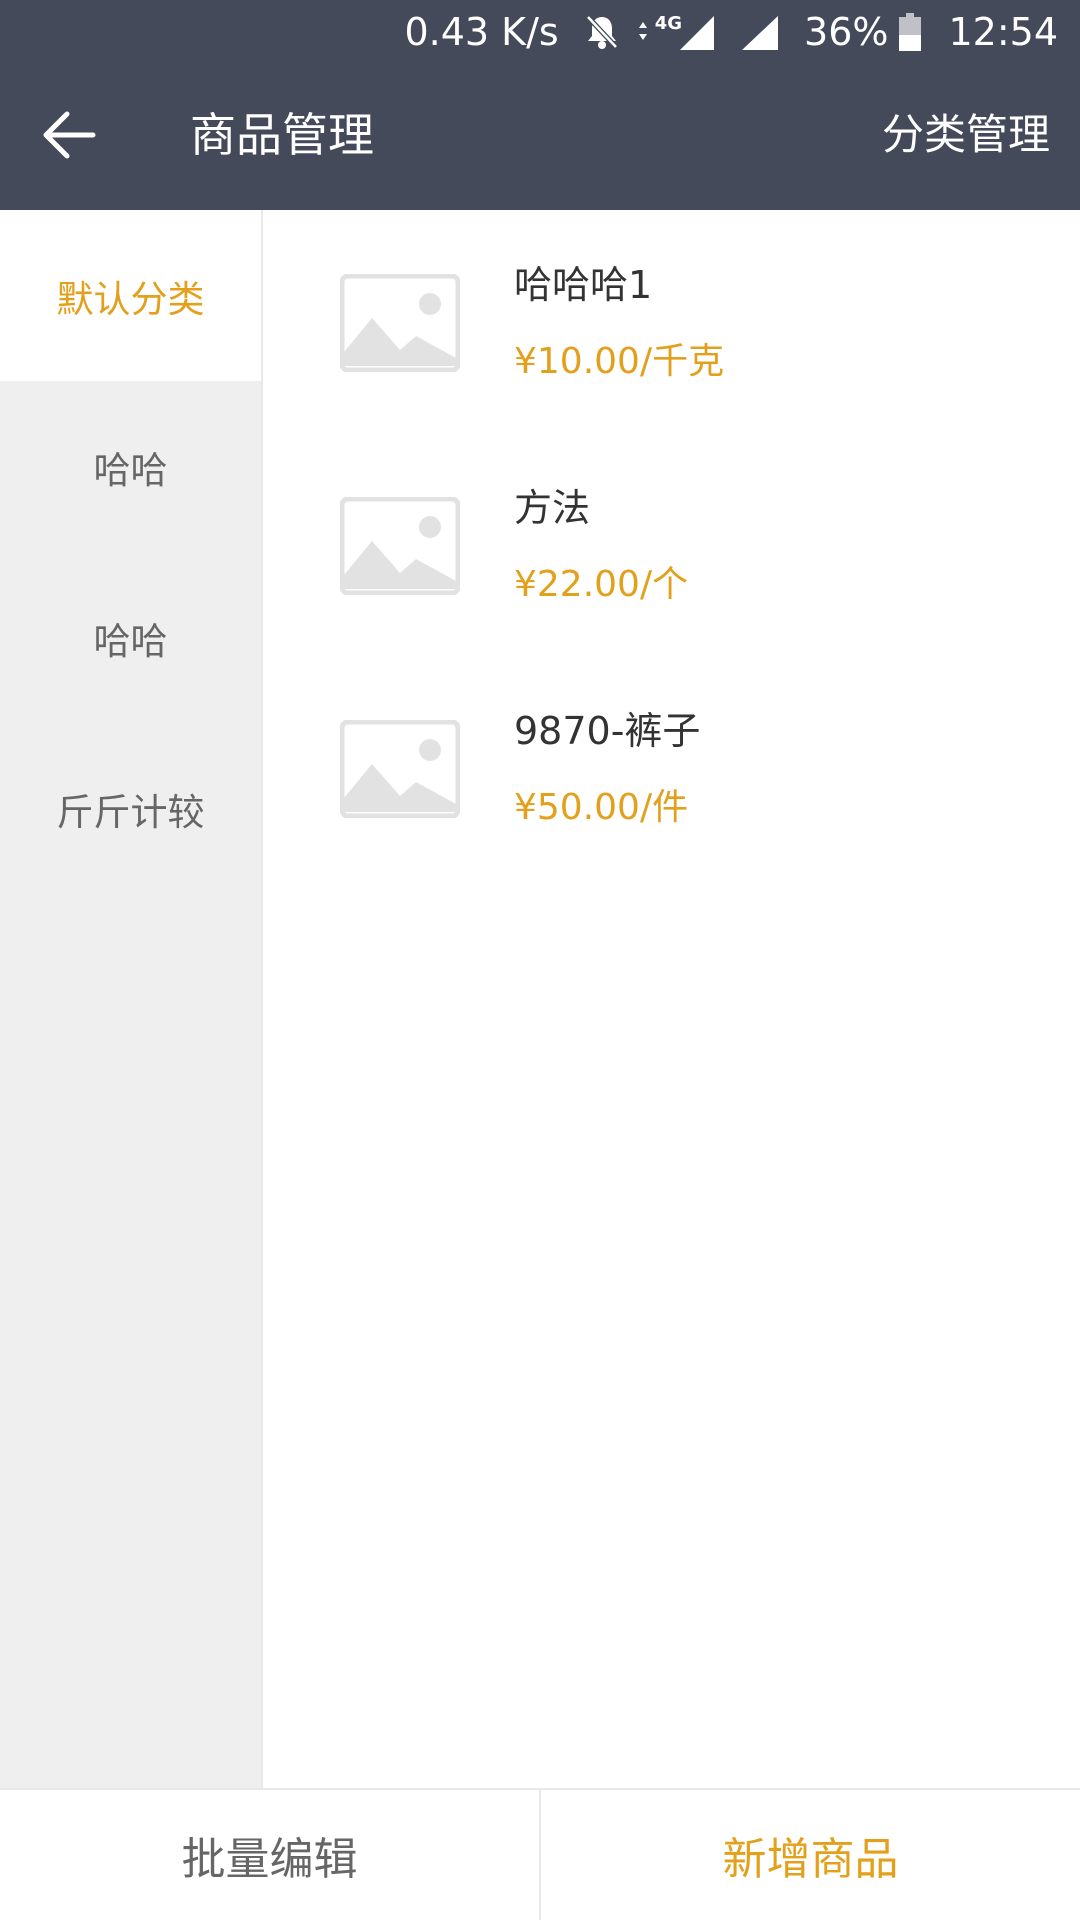 This screenshot has height=1920, width=1080. I want to click on sidebar-item-default-category: 默认分类, so click(130, 295).